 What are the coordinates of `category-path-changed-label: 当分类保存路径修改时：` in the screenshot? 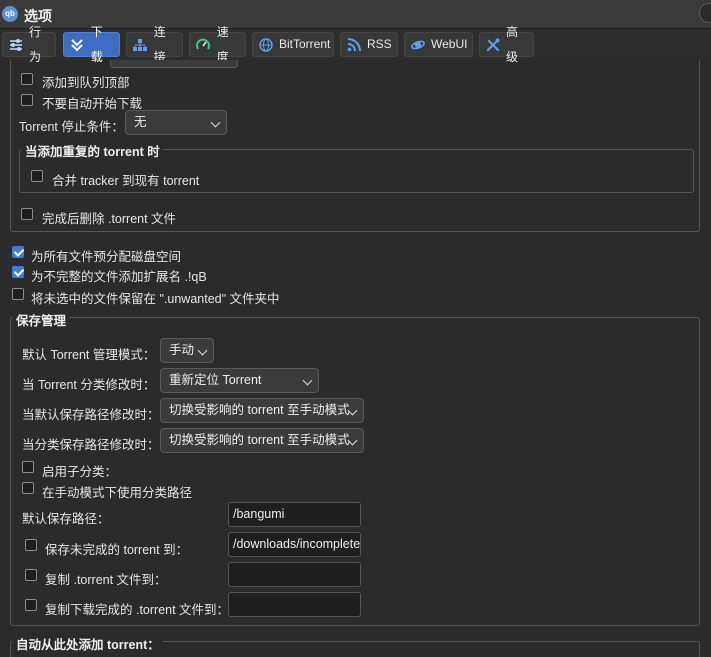 It's located at (91, 445).